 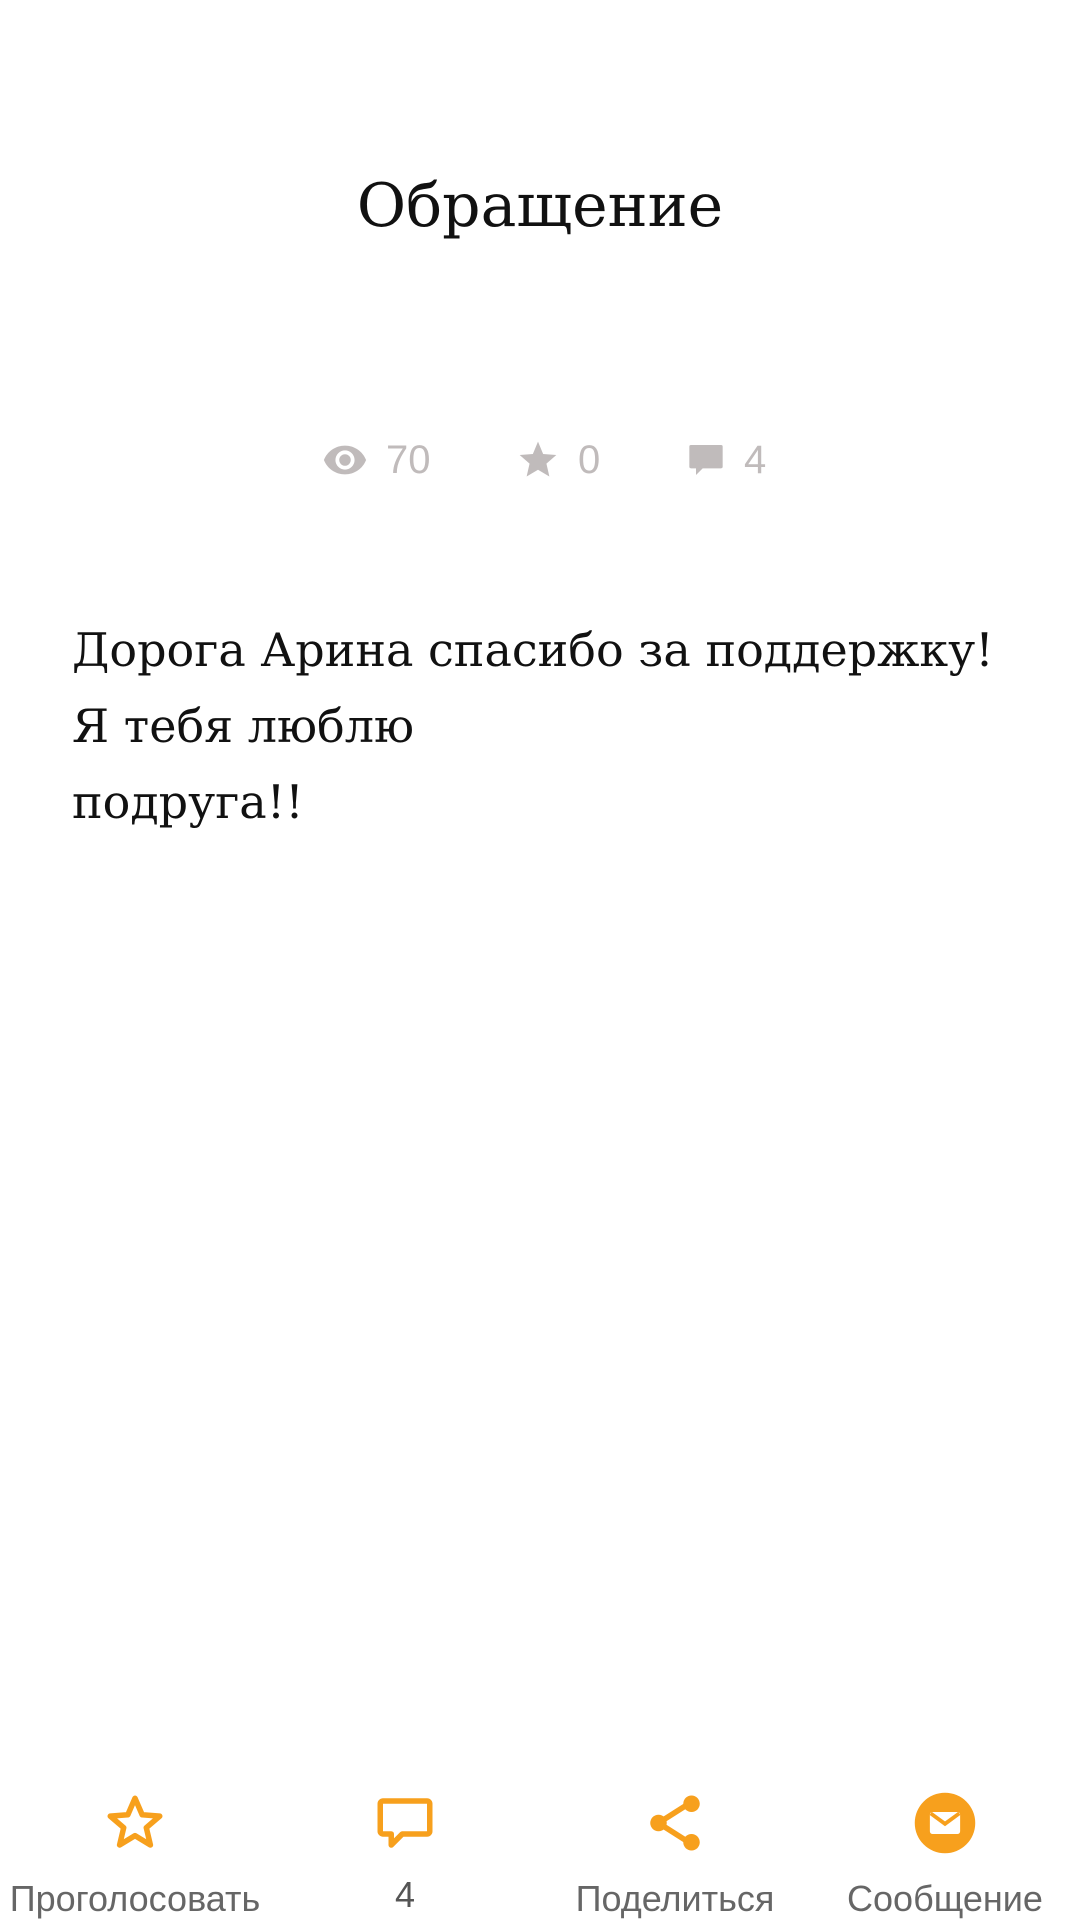 What do you see at coordinates (376, 460) in the screenshot?
I see `views-stat: 70` at bounding box center [376, 460].